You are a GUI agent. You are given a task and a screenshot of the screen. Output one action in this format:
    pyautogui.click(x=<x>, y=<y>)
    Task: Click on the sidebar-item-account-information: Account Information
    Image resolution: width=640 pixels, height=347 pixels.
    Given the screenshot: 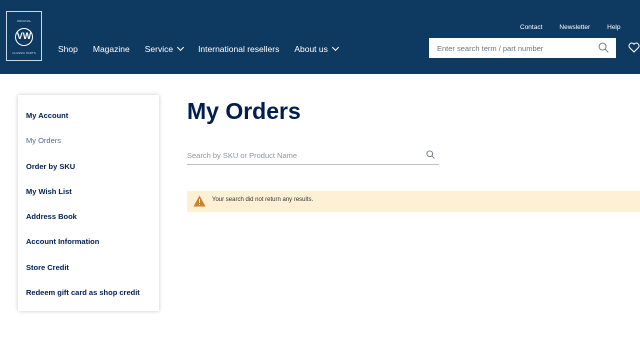 What is the action you would take?
    pyautogui.click(x=62, y=241)
    